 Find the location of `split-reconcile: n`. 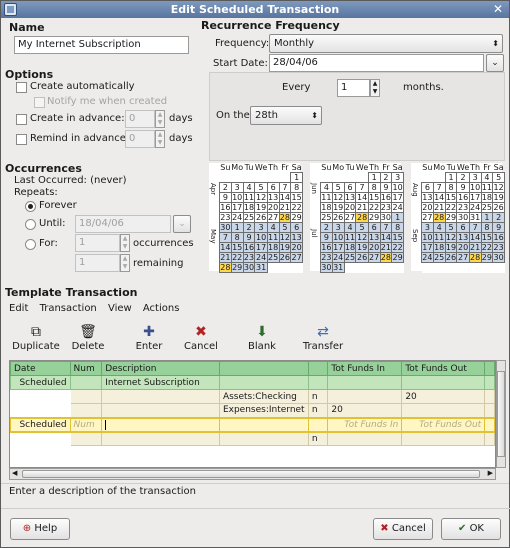

split-reconcile: n is located at coordinates (318, 396).